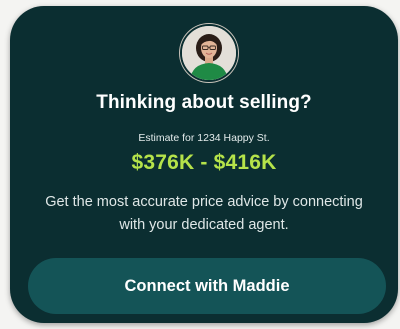 Image resolution: width=400 pixels, height=329 pixels. I want to click on agent-avatar, so click(209, 53).